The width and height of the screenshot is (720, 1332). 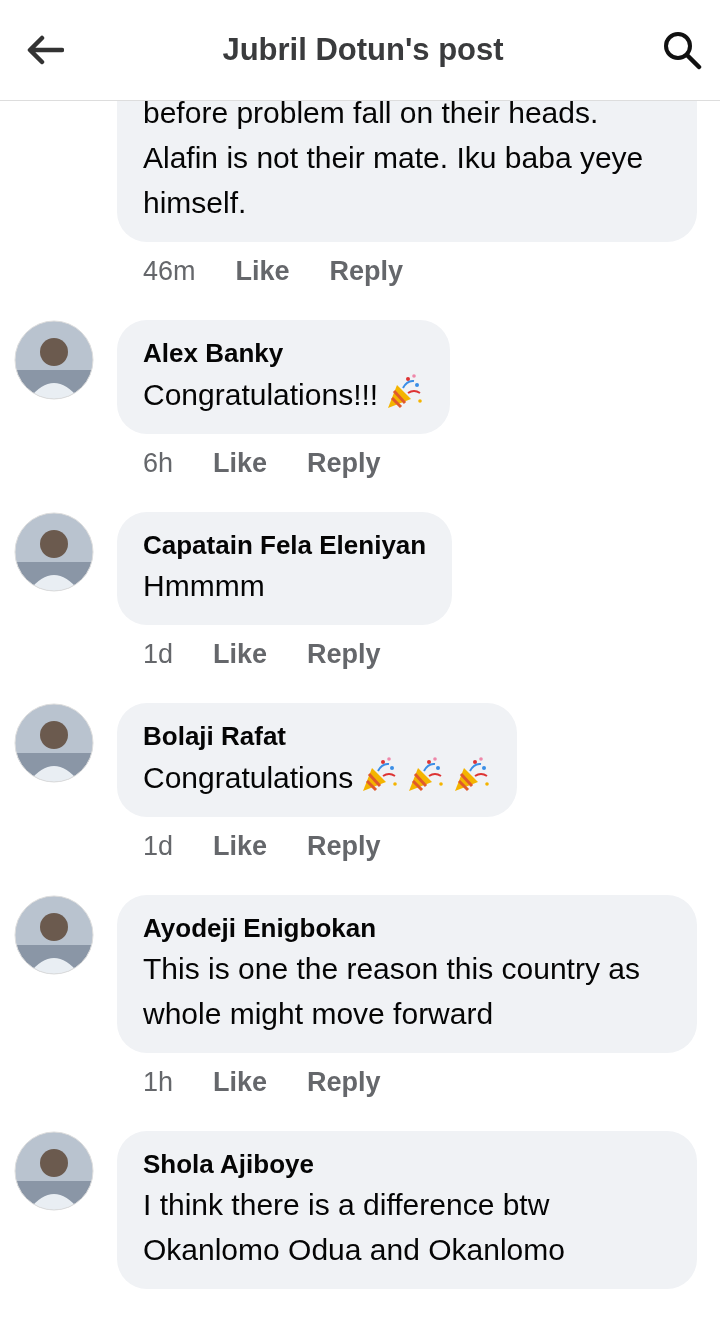 What do you see at coordinates (394, 158) in the screenshot?
I see `comment-text: before problem fall on their heads. Alafin is not their mate. Iku baba yeye himself.` at bounding box center [394, 158].